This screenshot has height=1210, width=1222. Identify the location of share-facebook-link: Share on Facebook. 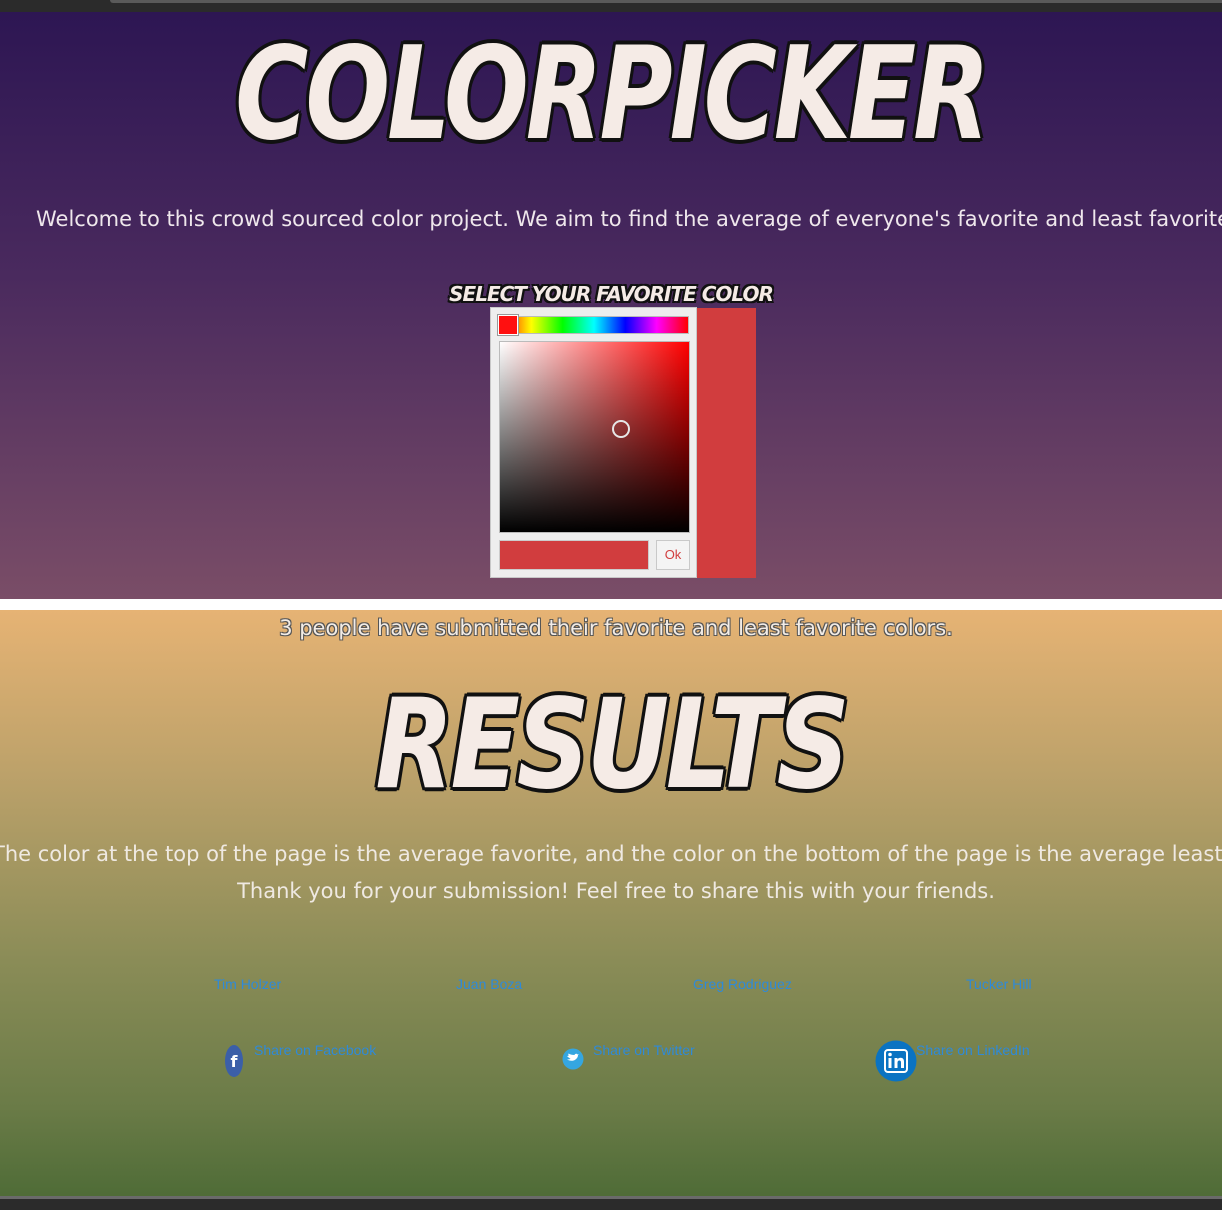
(315, 1050).